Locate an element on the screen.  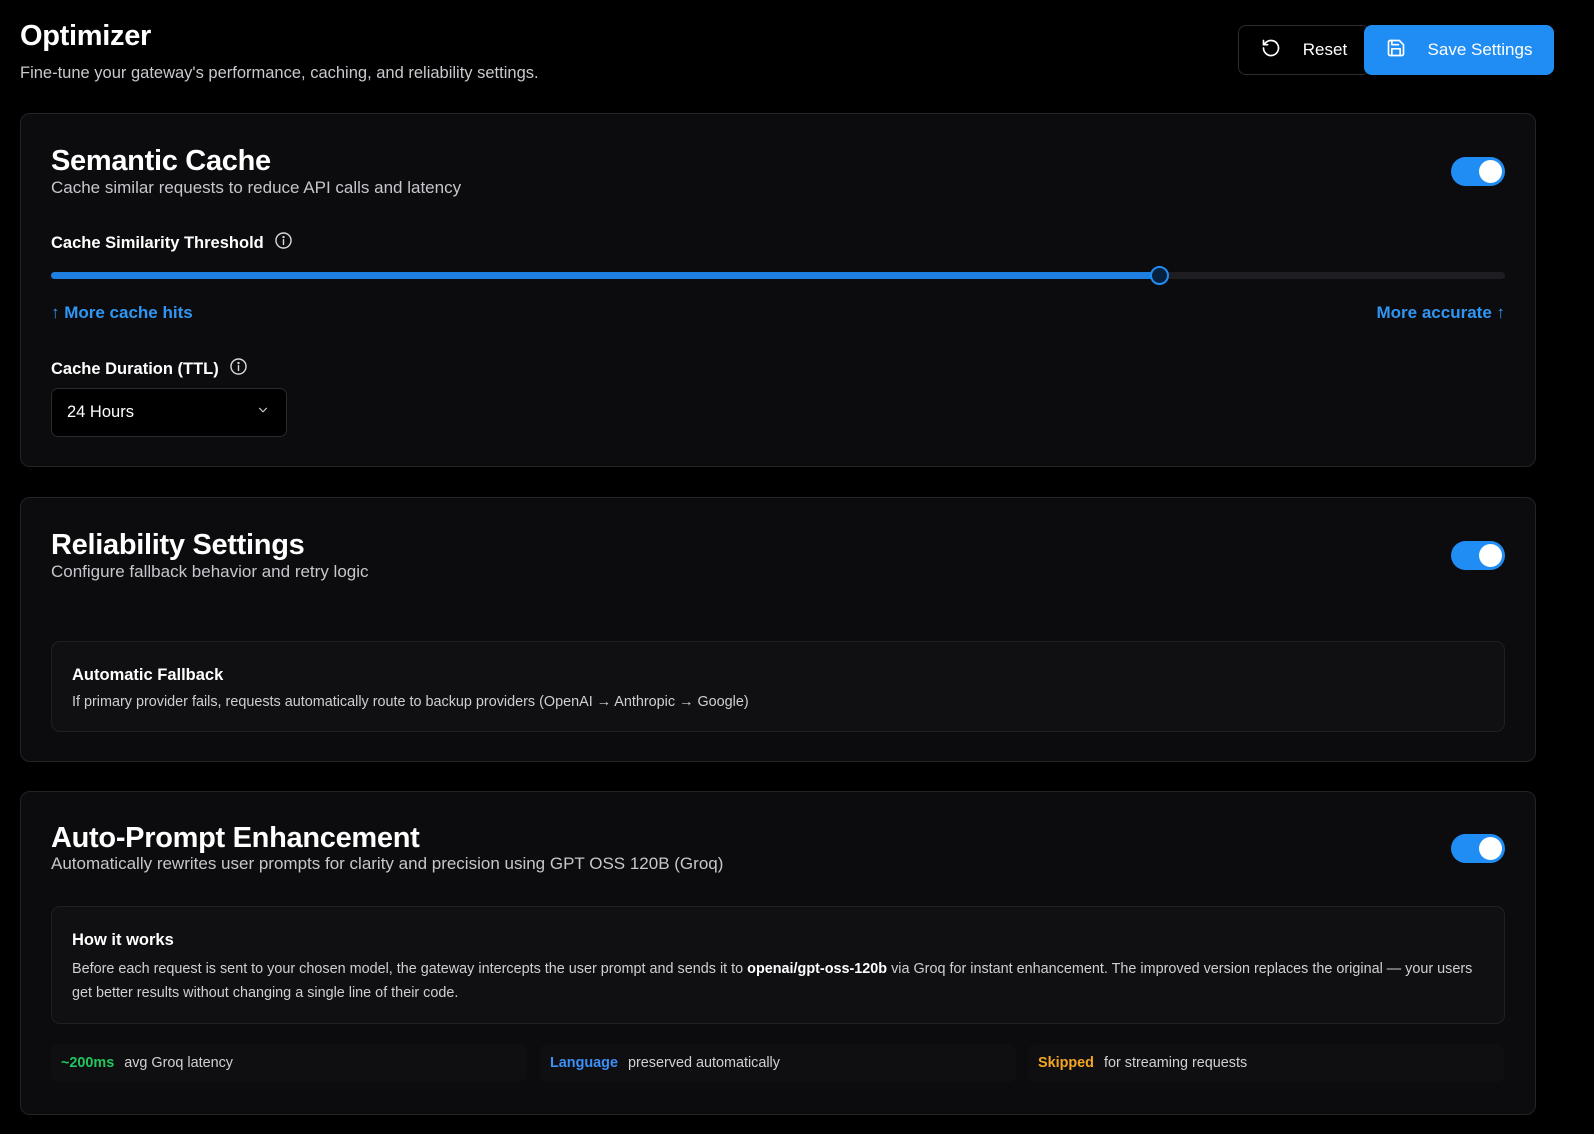
stat-latency-text: avg Groq latency is located at coordinates (179, 1063).